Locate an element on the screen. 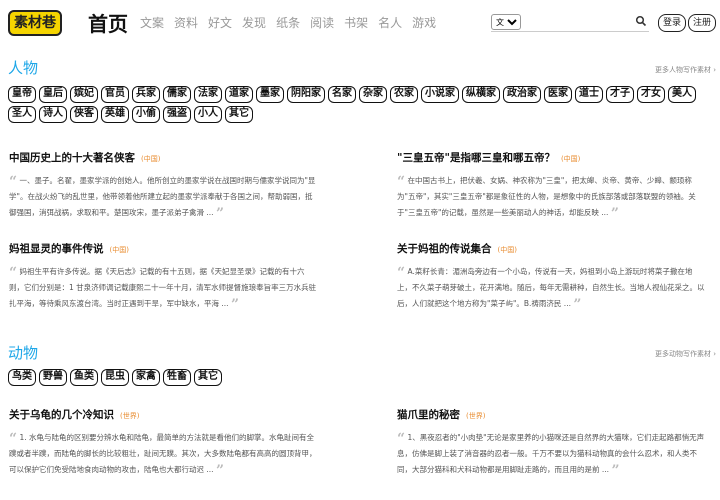 The width and height of the screenshot is (720, 500). nav-item-materials: 资料 is located at coordinates (186, 22).